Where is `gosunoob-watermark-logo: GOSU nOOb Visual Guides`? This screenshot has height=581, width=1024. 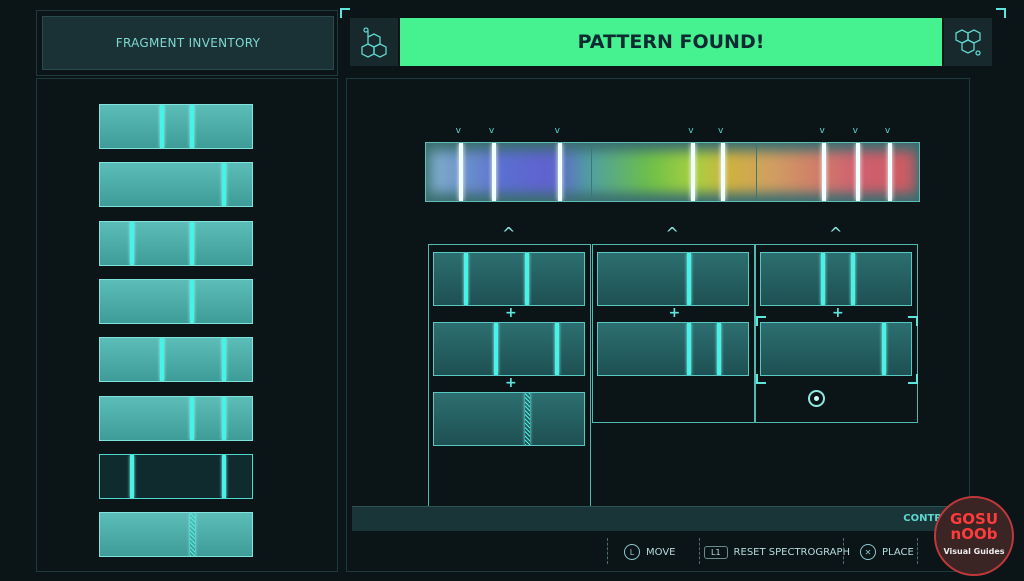
gosunoob-watermark-logo: GOSU nOOb Visual Guides is located at coordinates (974, 536).